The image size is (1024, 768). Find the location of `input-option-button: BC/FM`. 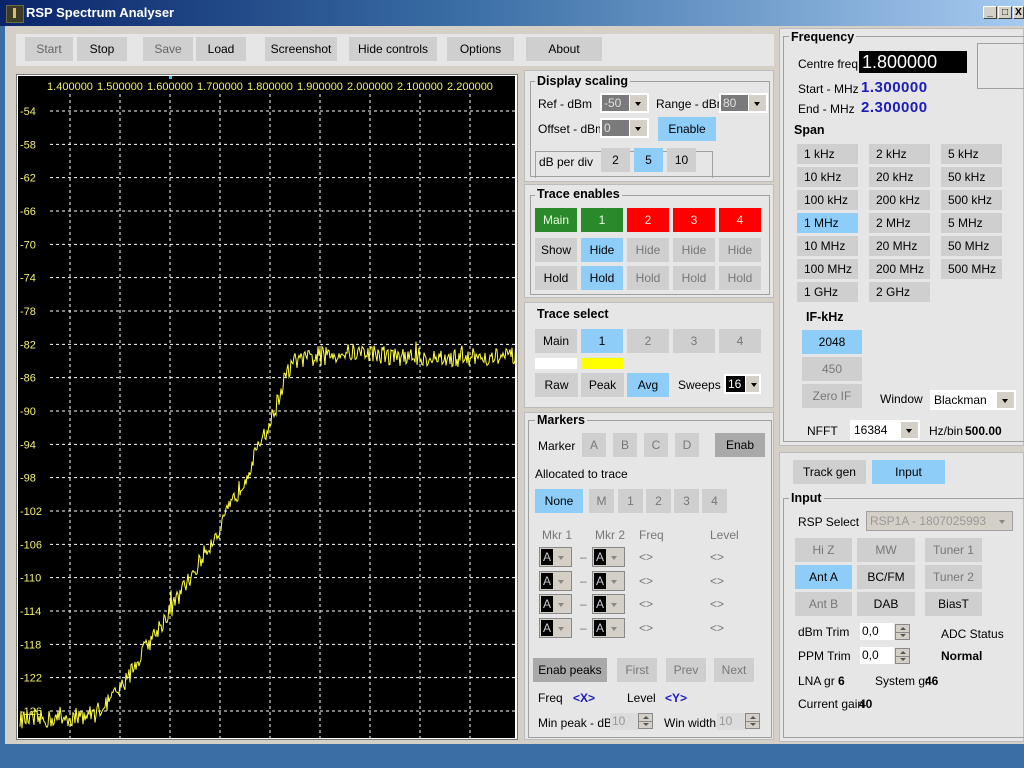

input-option-button: BC/FM is located at coordinates (886, 577).